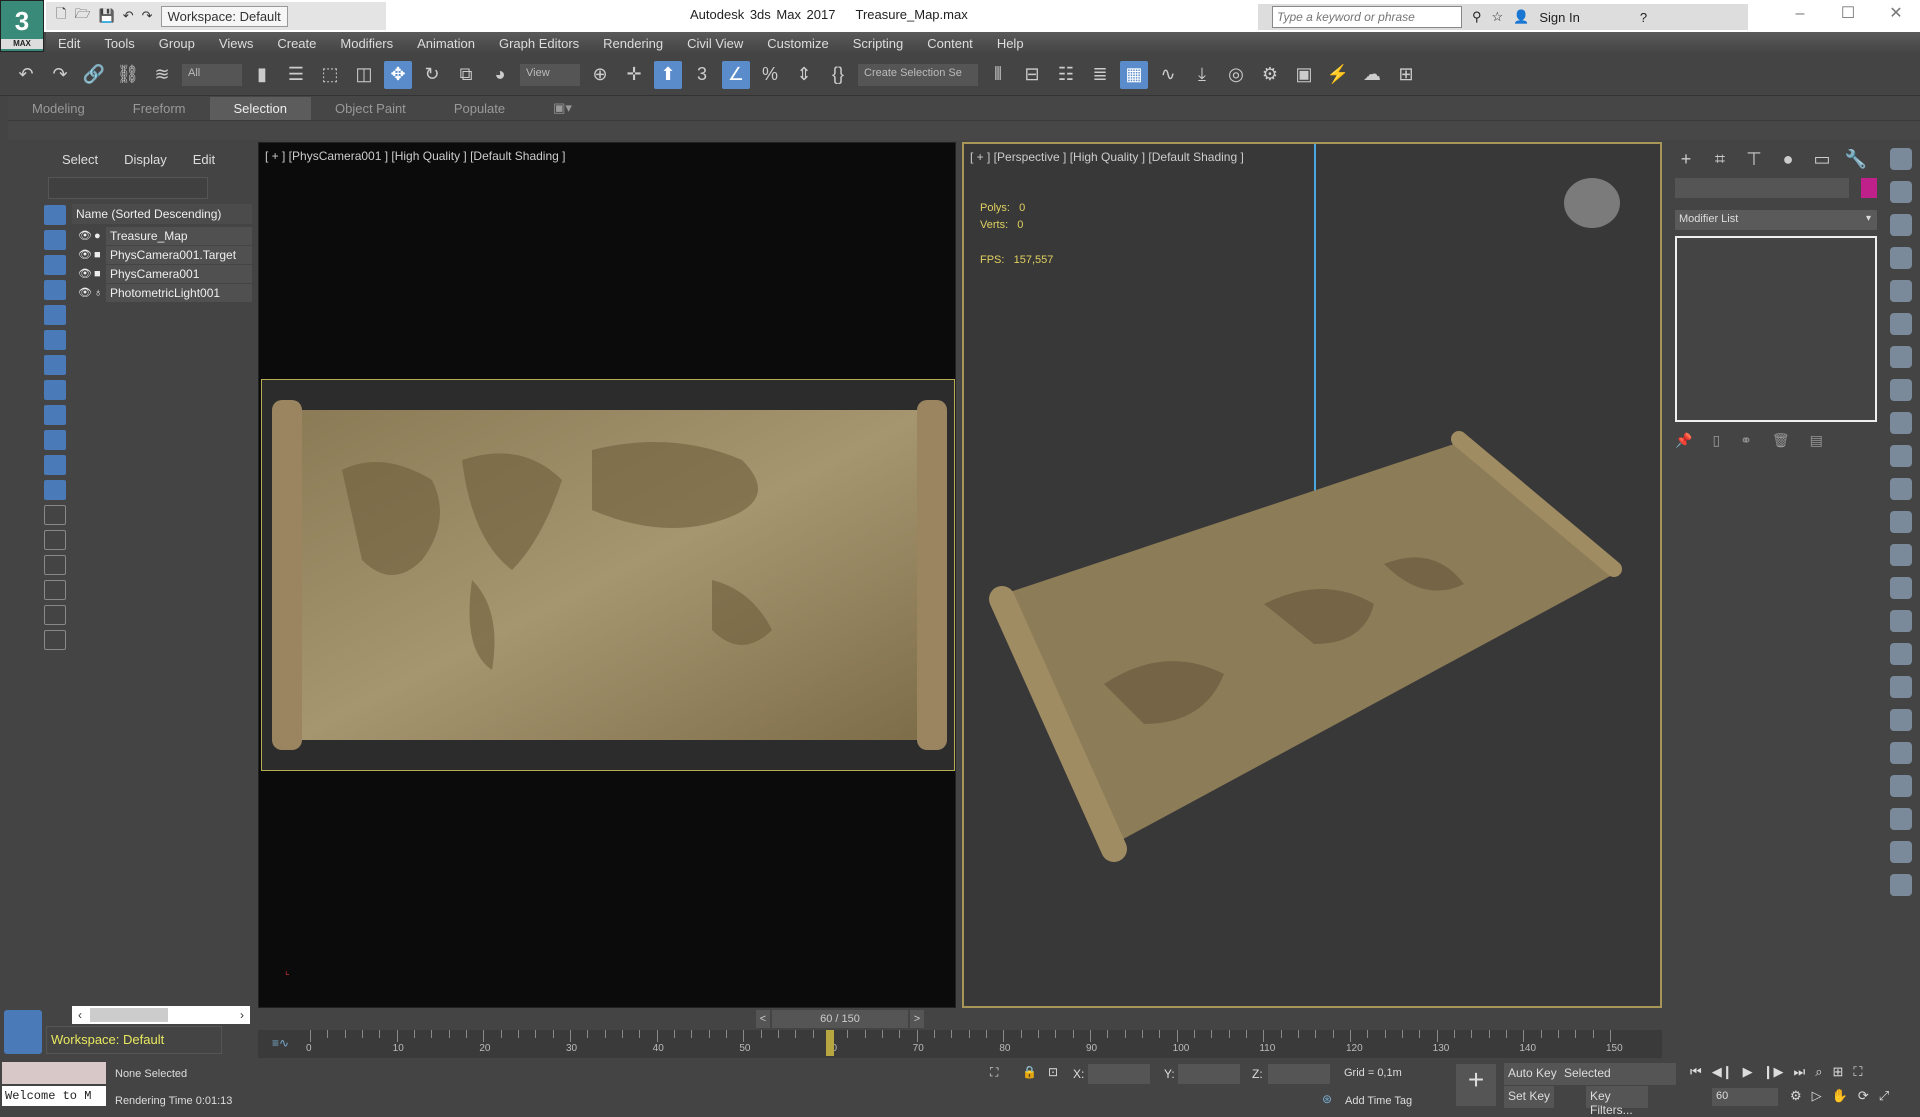  Describe the element at coordinates (1788, 159) in the screenshot. I see `motion-tab-icon: ●` at that location.